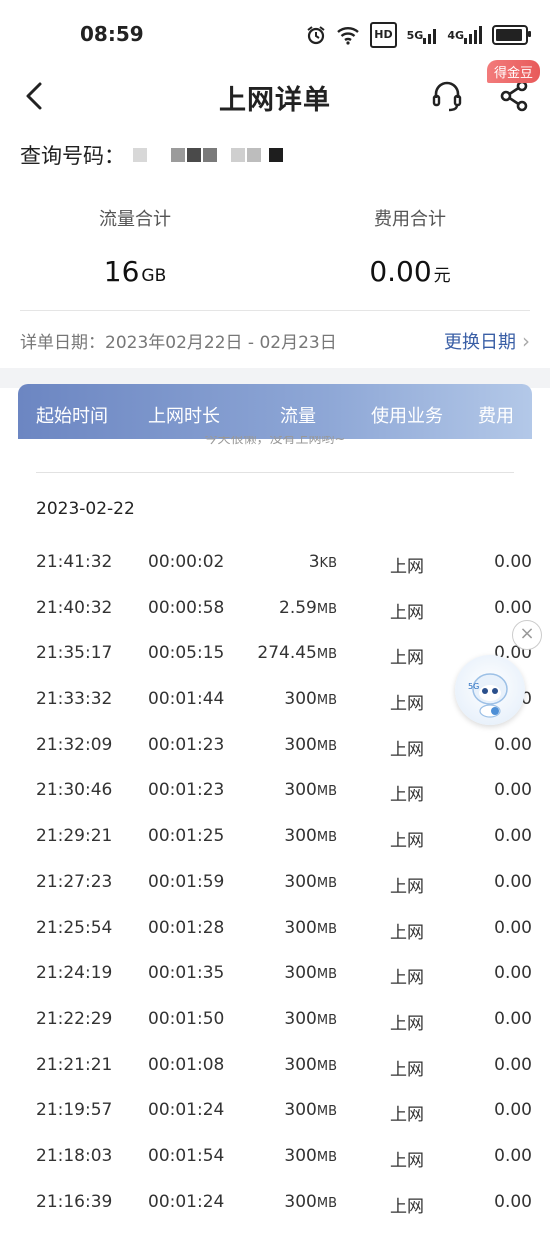 The height and width of the screenshot is (1237, 550). Describe the element at coordinates (186, 607) in the screenshot. I see `row-duration: 00:00:58` at that location.